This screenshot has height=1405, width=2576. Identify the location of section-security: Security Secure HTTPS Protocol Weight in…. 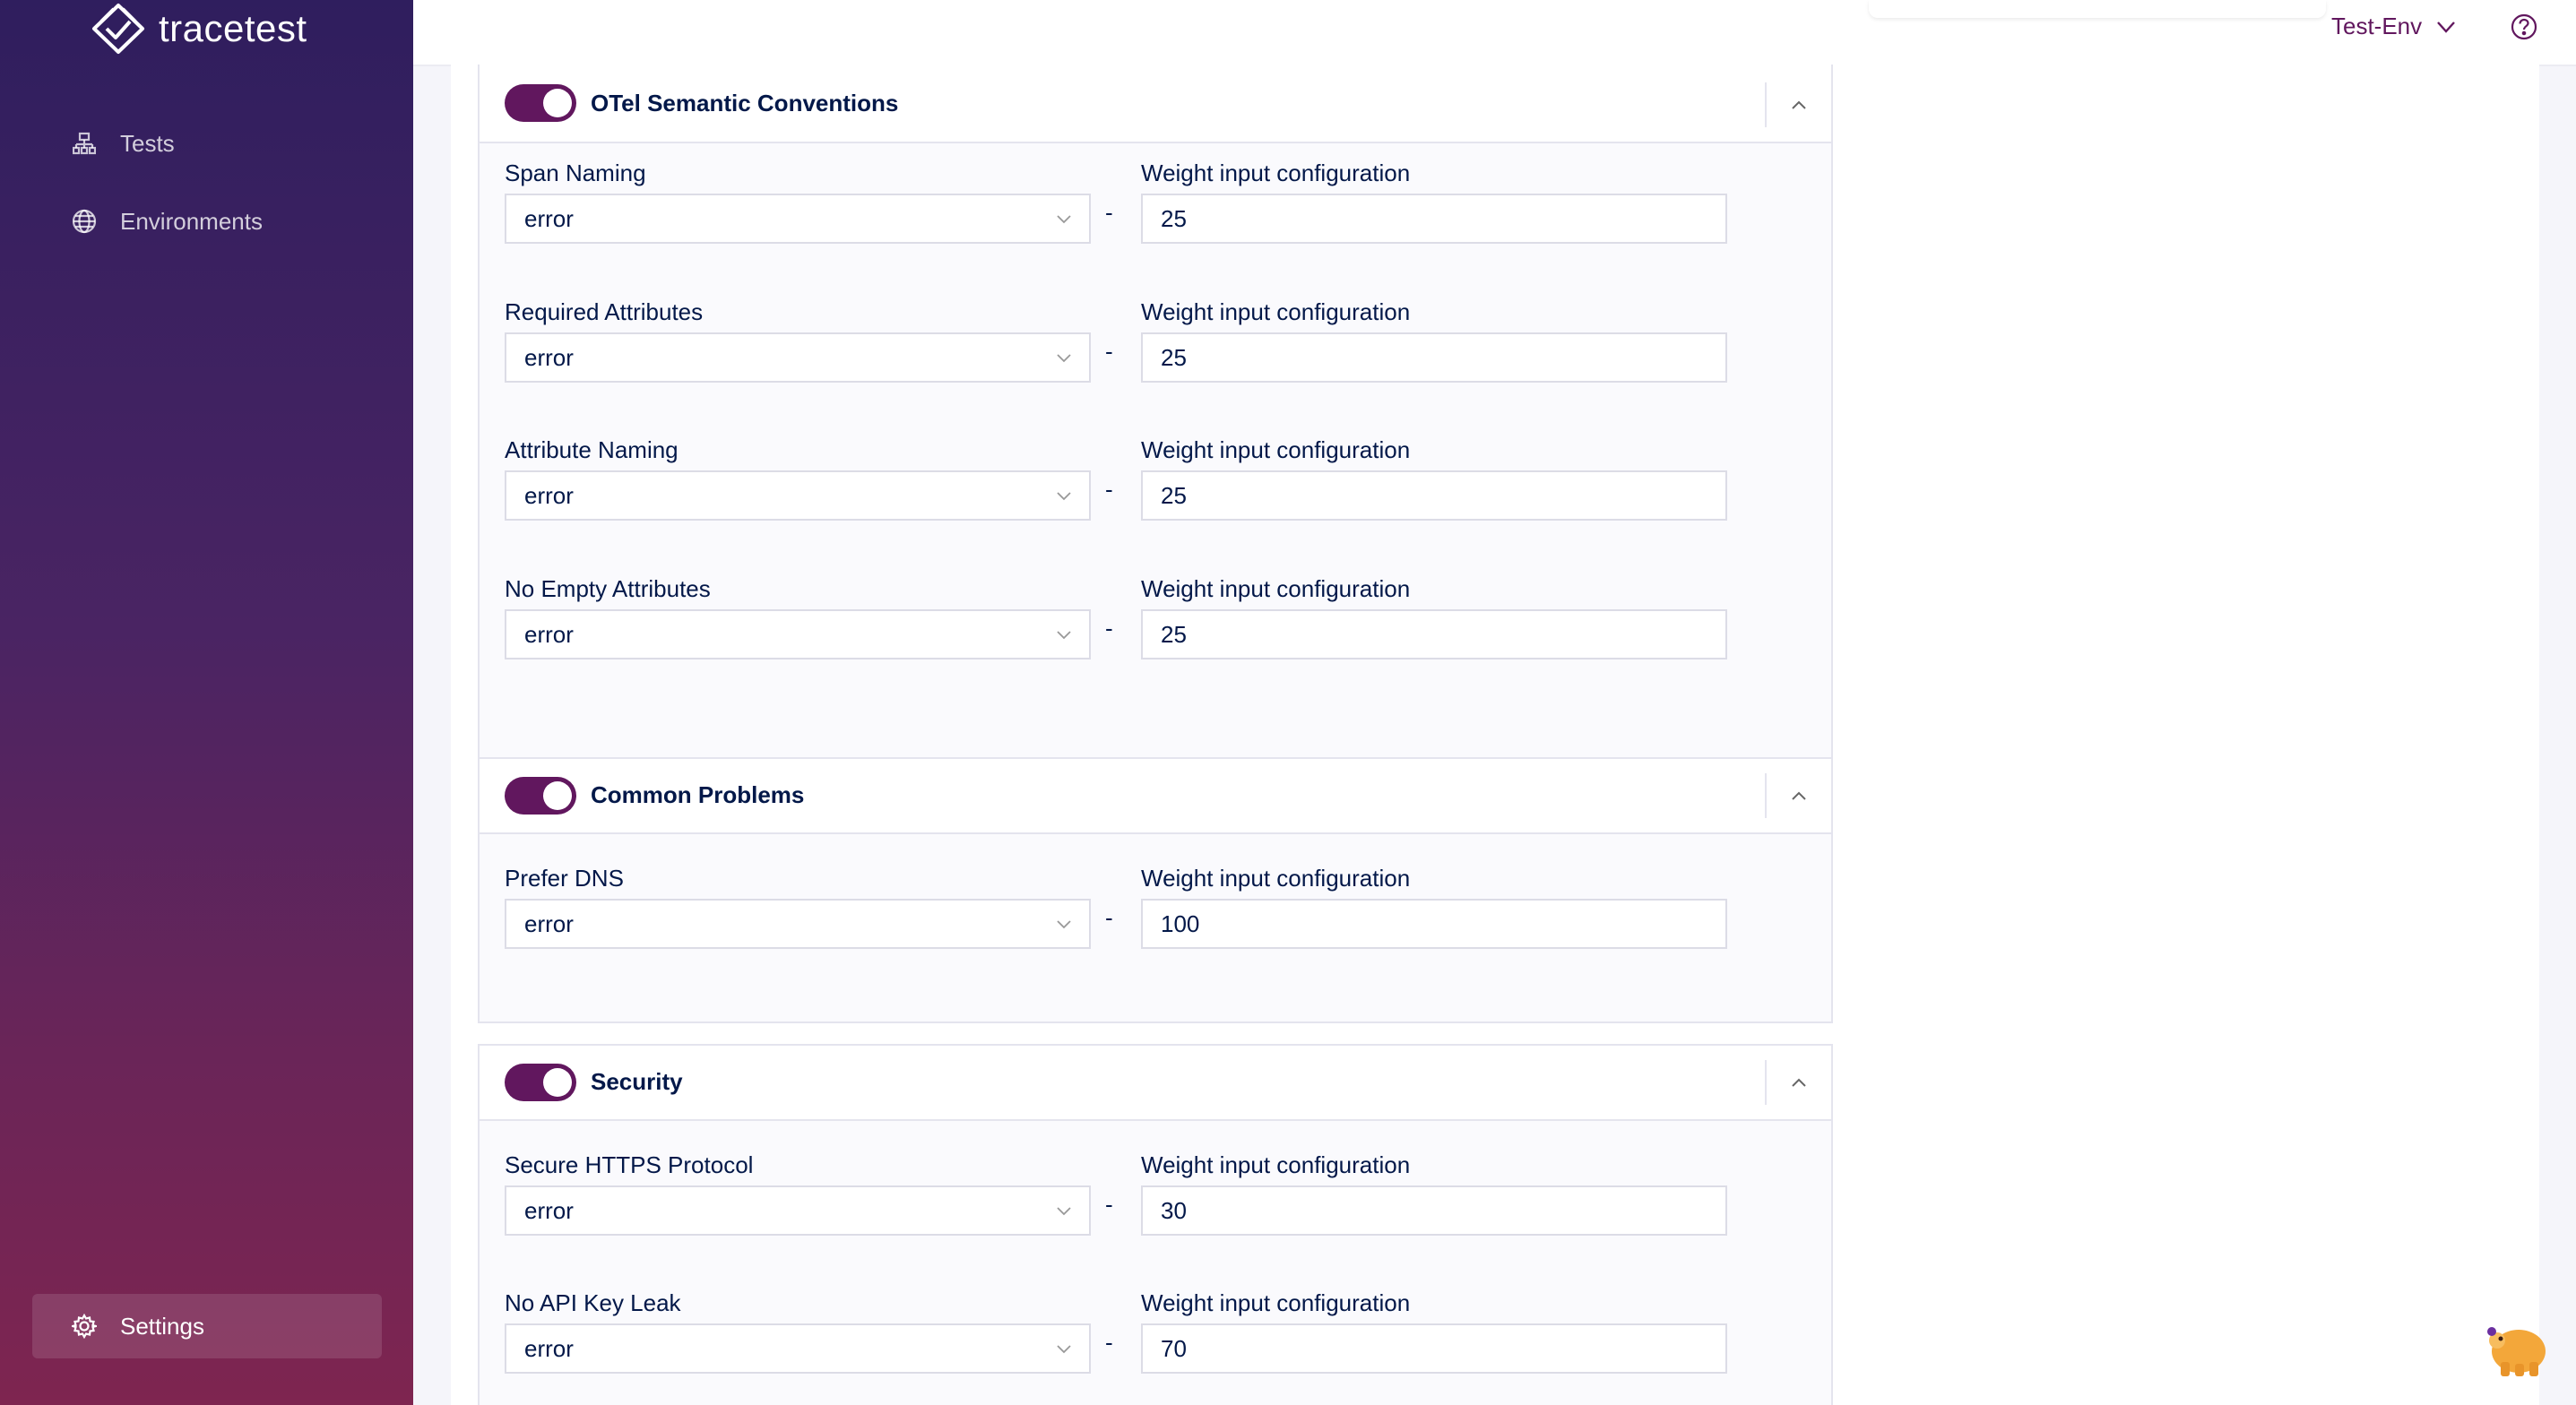
(1155, 1224).